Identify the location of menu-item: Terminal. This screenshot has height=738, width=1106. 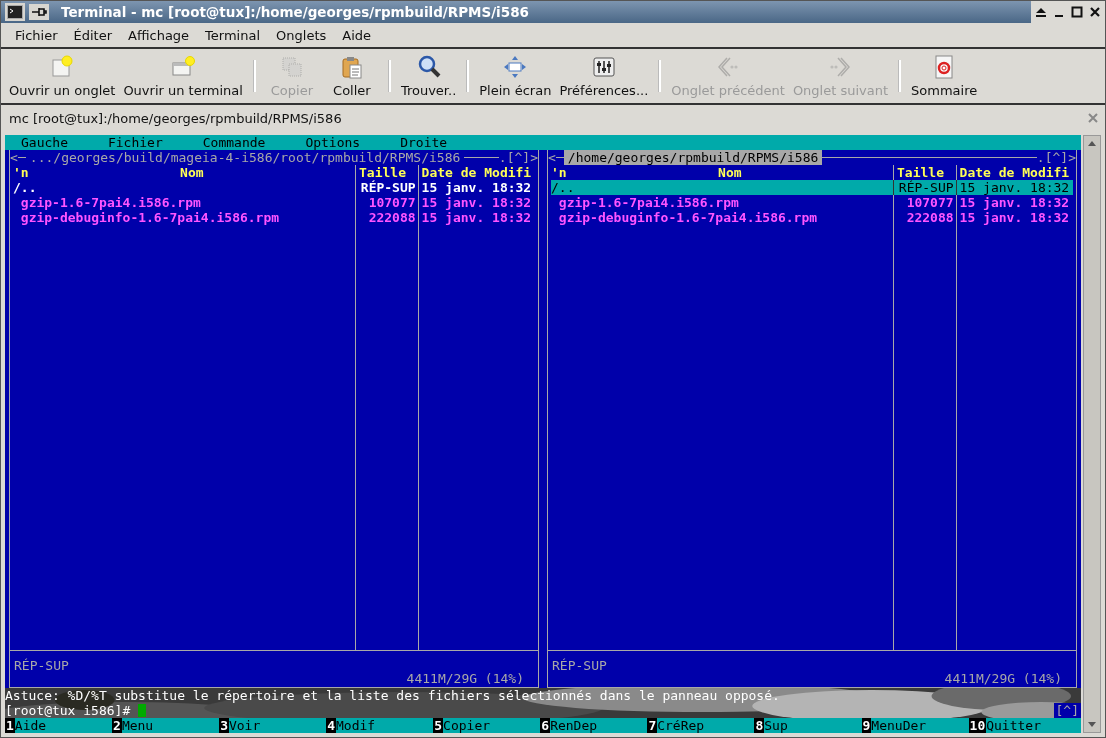
(233, 35).